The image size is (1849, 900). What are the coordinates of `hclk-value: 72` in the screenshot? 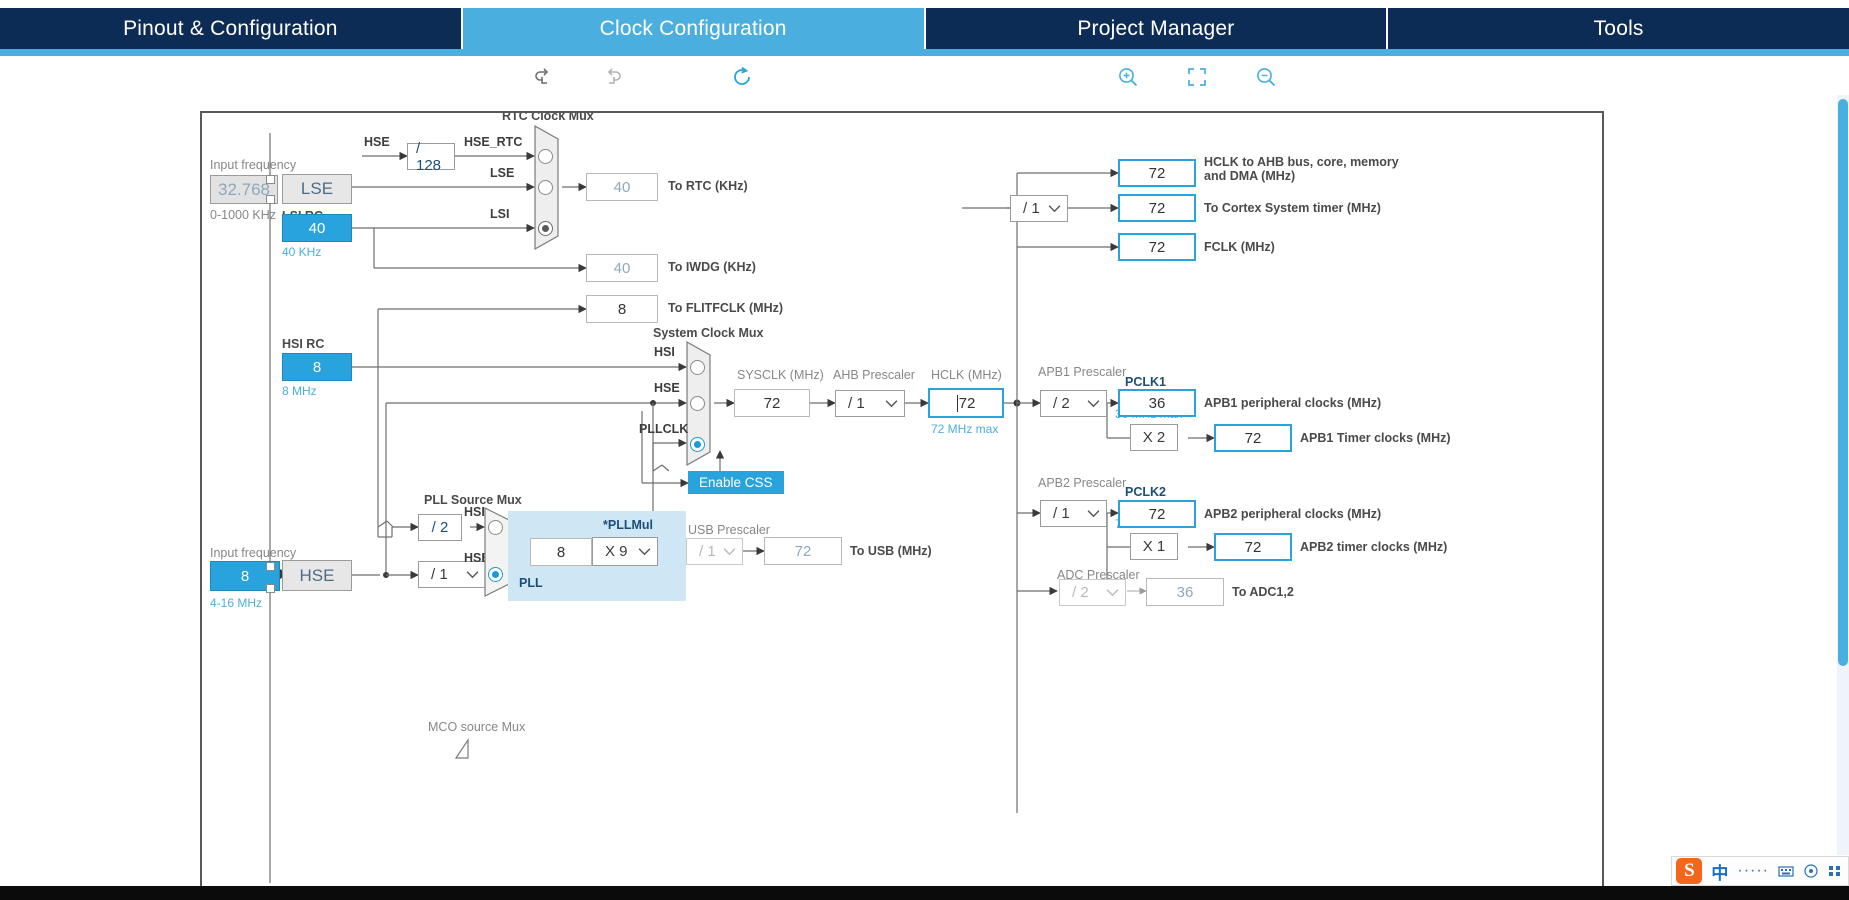 It's located at (967, 403).